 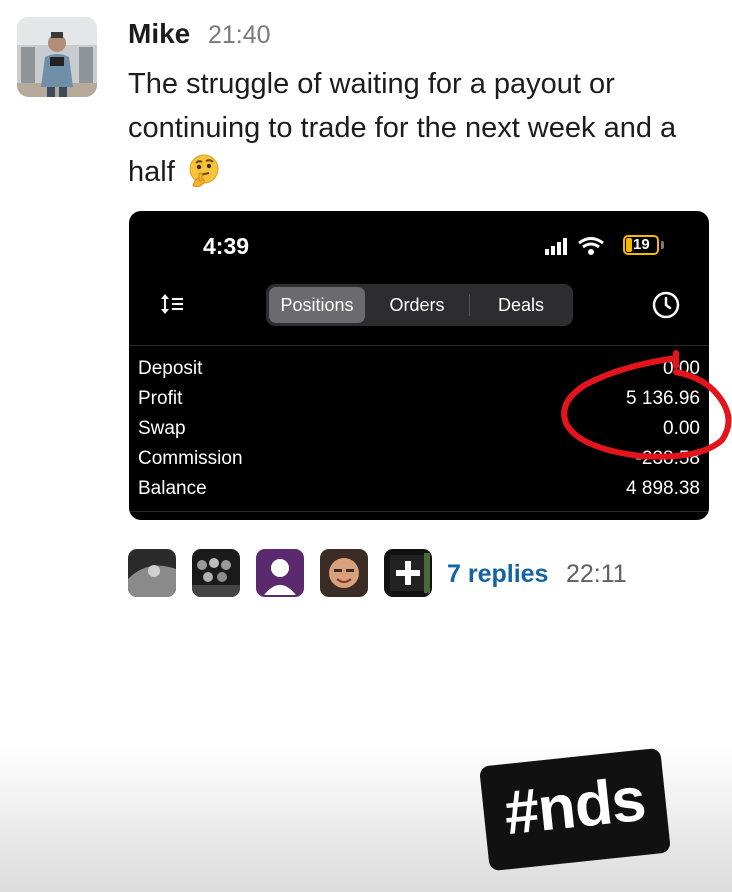 What do you see at coordinates (663, 398) in the screenshot?
I see `row-value: 5 136.96` at bounding box center [663, 398].